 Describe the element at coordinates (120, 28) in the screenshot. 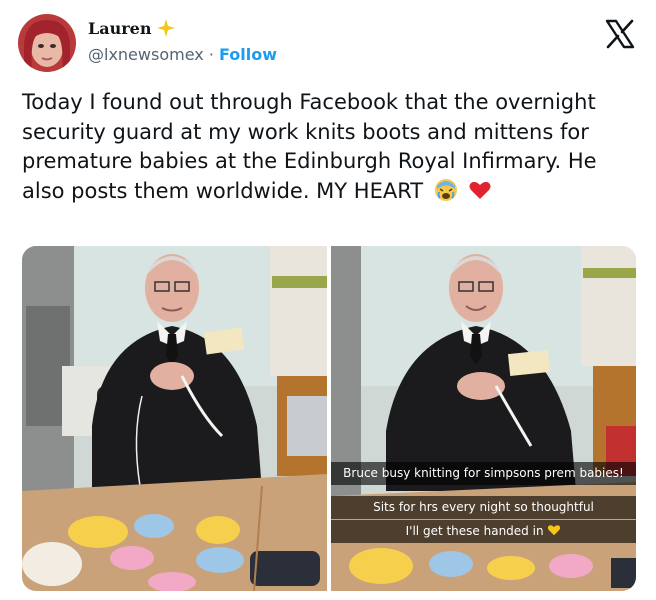

I see `author-display-name: Lauren` at that location.